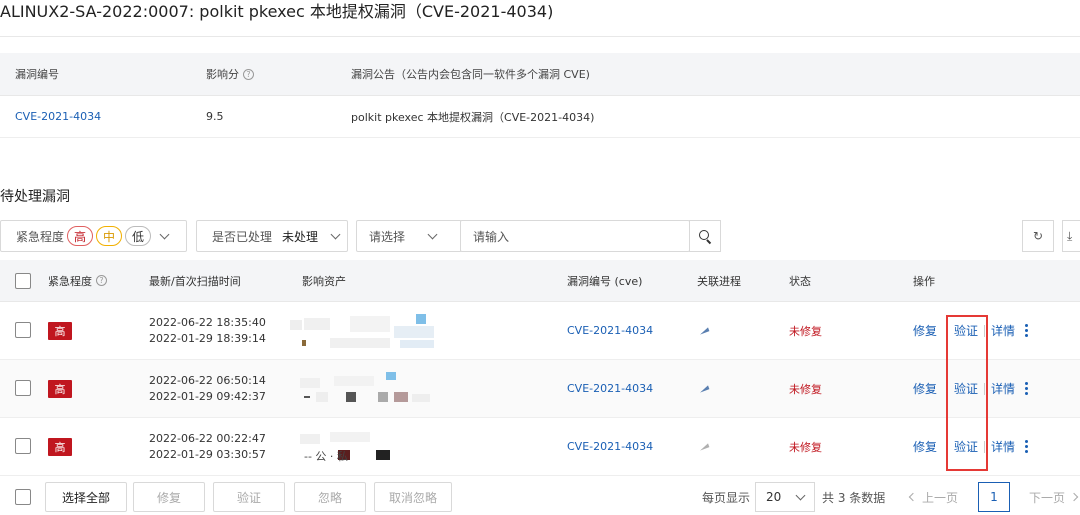 This screenshot has width=1080, height=515. I want to click on bulk-unignore-button: 取消忽略, so click(413, 497).